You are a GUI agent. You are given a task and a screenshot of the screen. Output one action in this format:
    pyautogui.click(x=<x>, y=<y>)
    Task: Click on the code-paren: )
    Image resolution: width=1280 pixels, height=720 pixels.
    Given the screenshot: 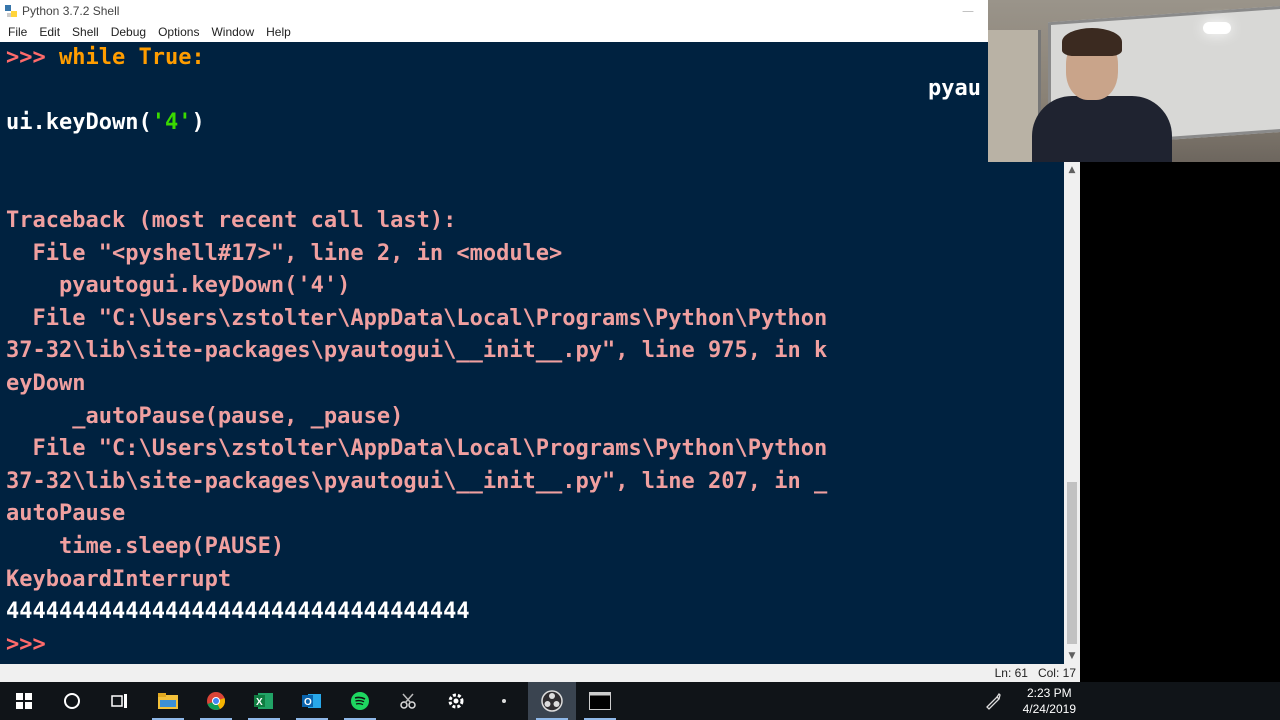 What is the action you would take?
    pyautogui.click(x=198, y=123)
    